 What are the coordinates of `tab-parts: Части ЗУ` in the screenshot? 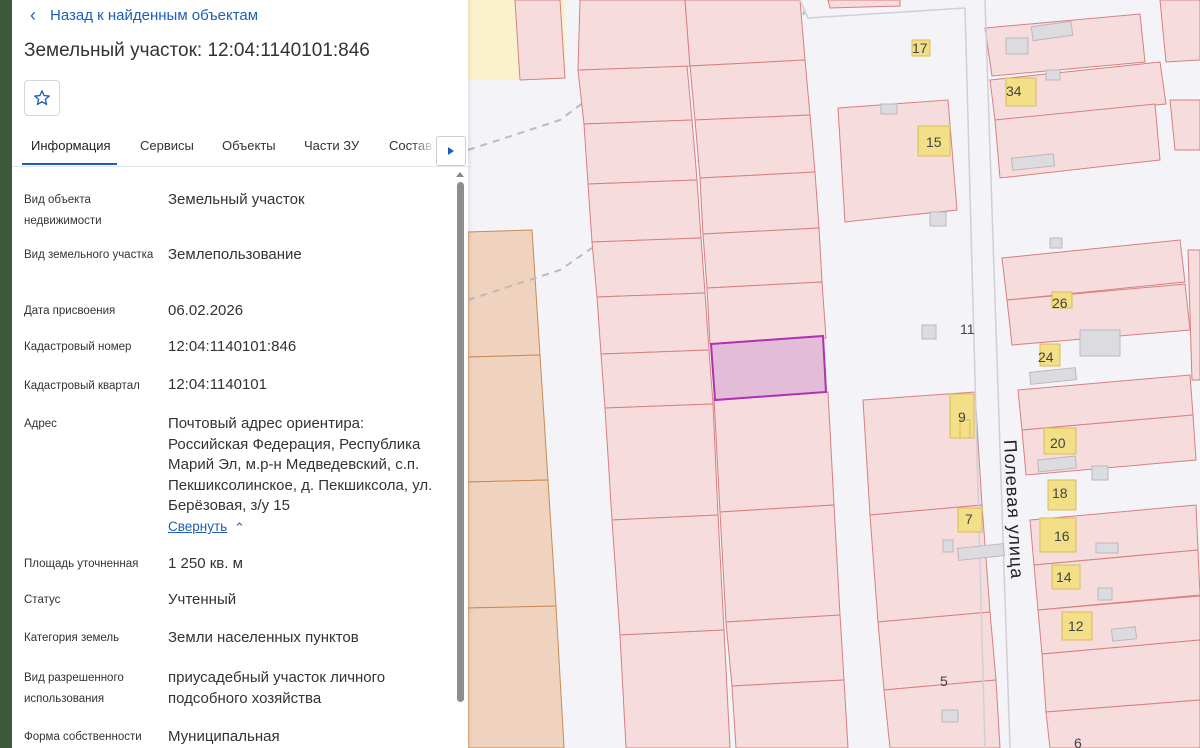 It's located at (331, 145).